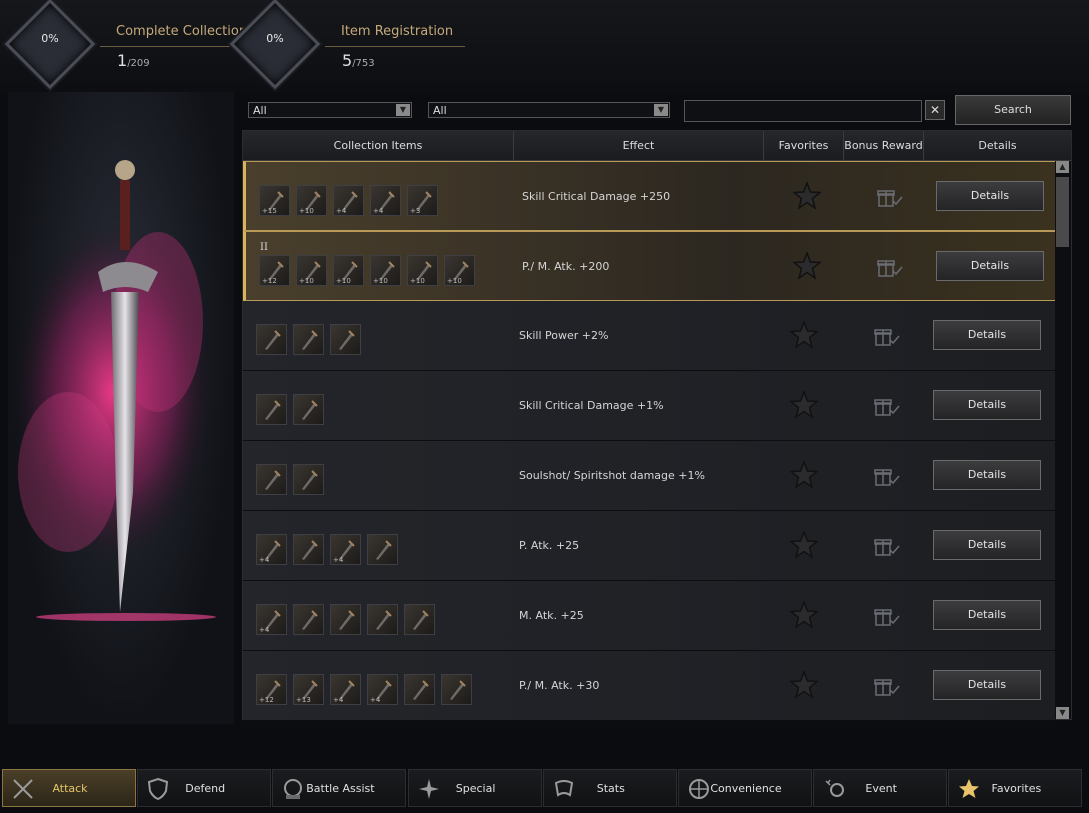 This screenshot has width=1089, height=813. I want to click on divider, so click(170, 46).